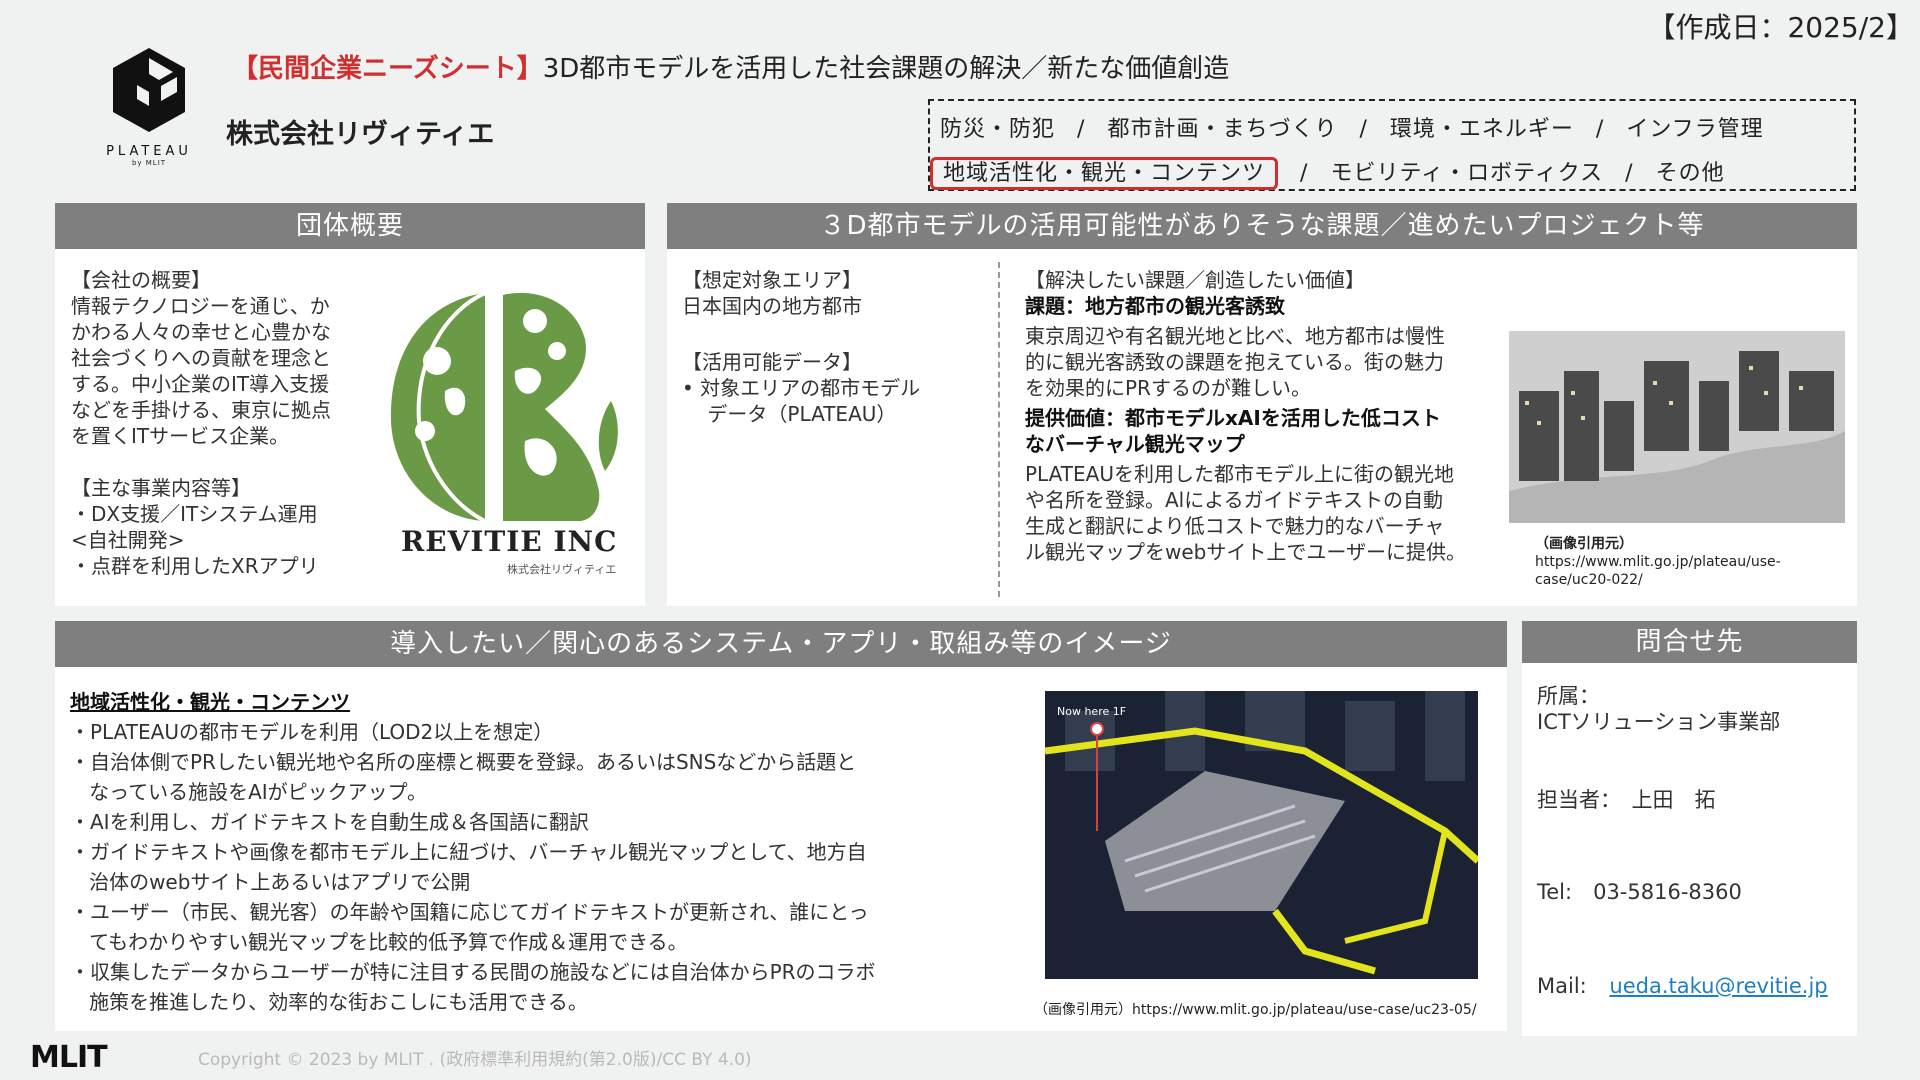 Image resolution: width=1920 pixels, height=1080 pixels. Describe the element at coordinates (772, 280) in the screenshot. I see `area-label: 【想定対象エリア】` at that location.